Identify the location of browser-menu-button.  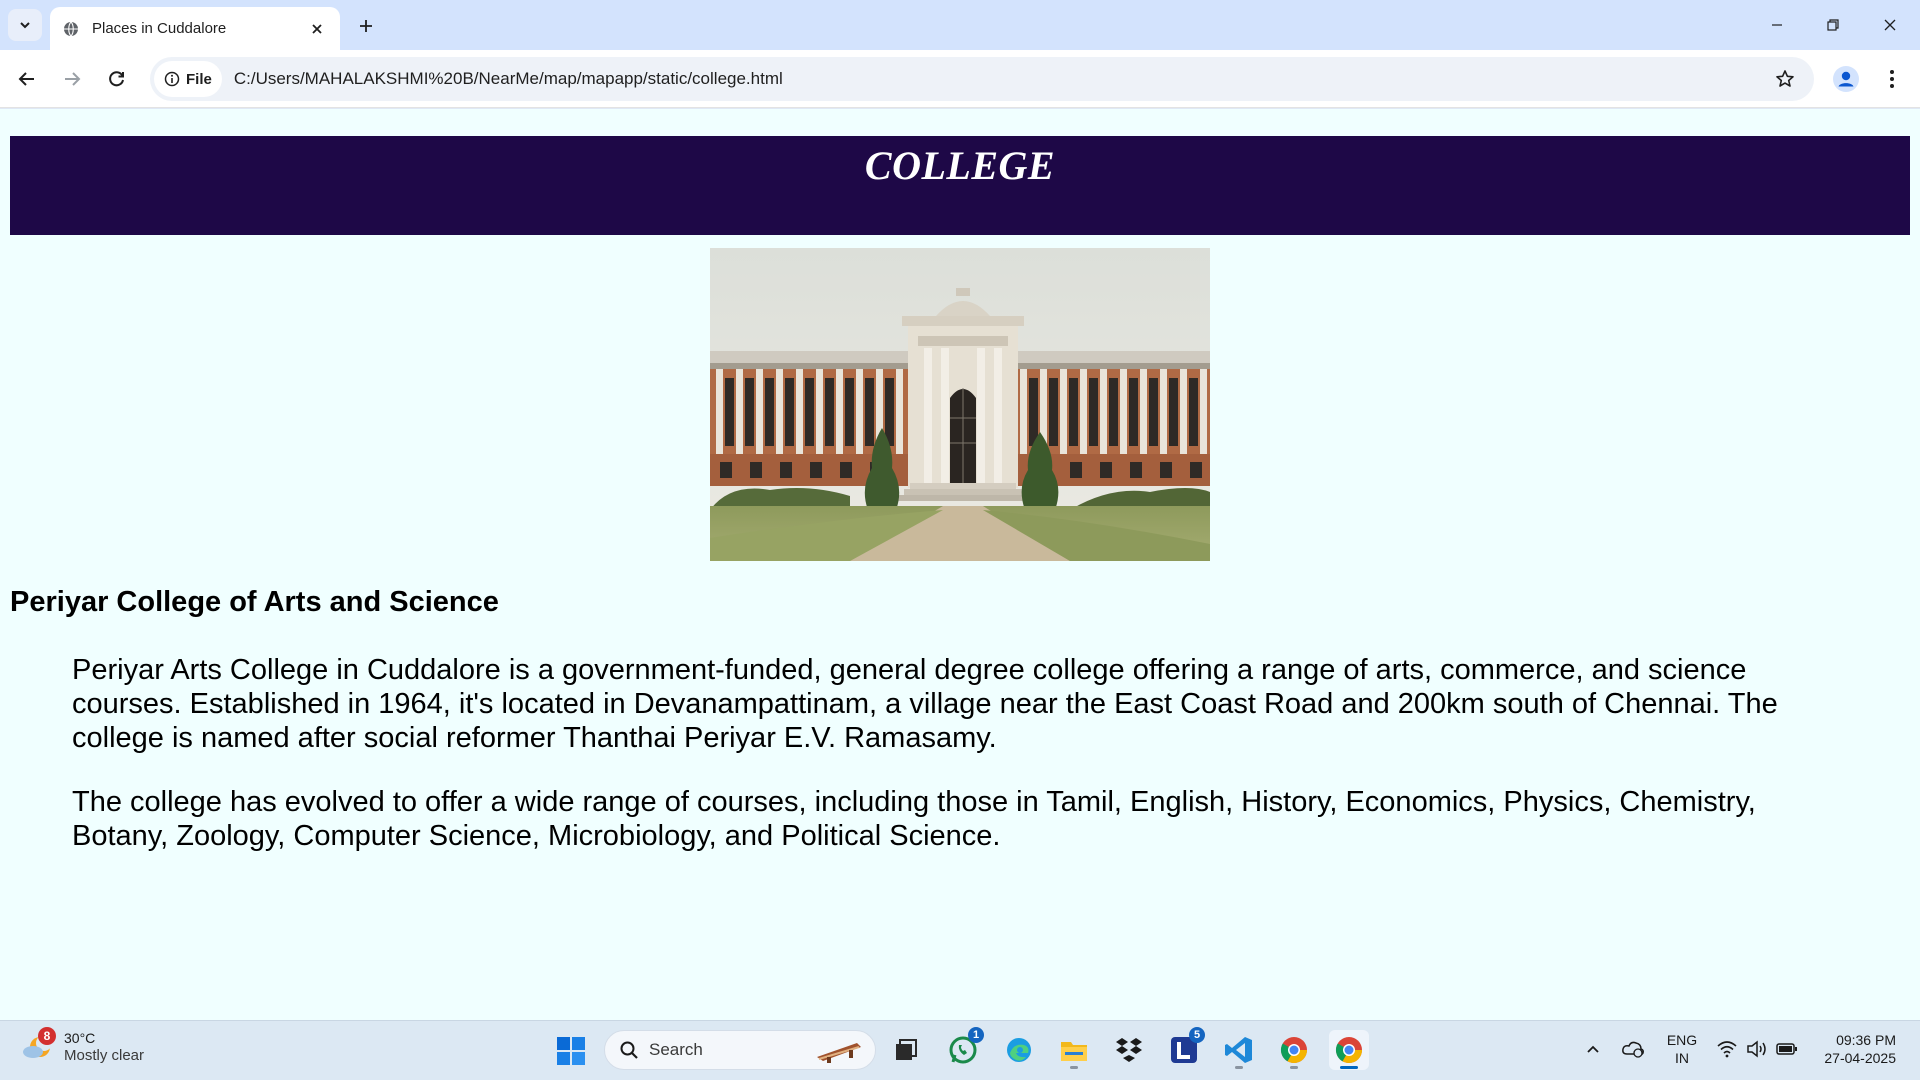
(1892, 79).